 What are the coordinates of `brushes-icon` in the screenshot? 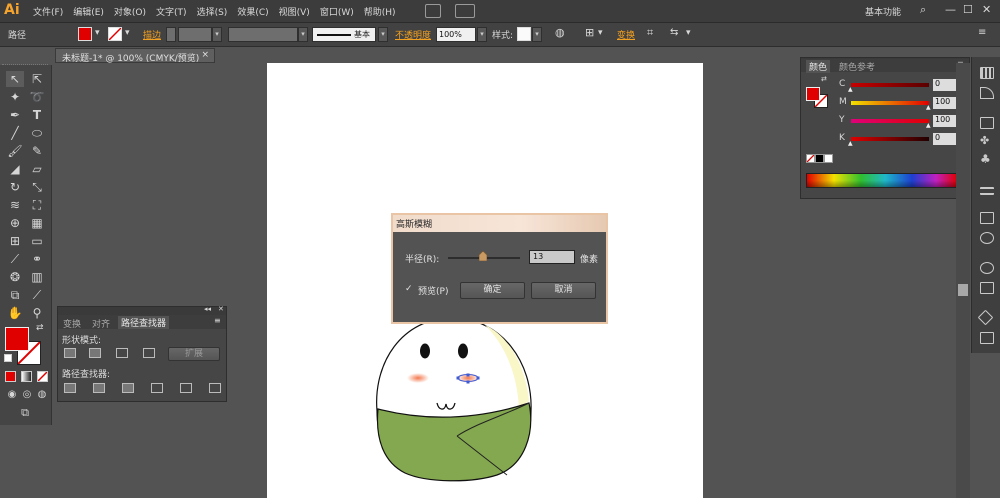 It's located at (987, 123).